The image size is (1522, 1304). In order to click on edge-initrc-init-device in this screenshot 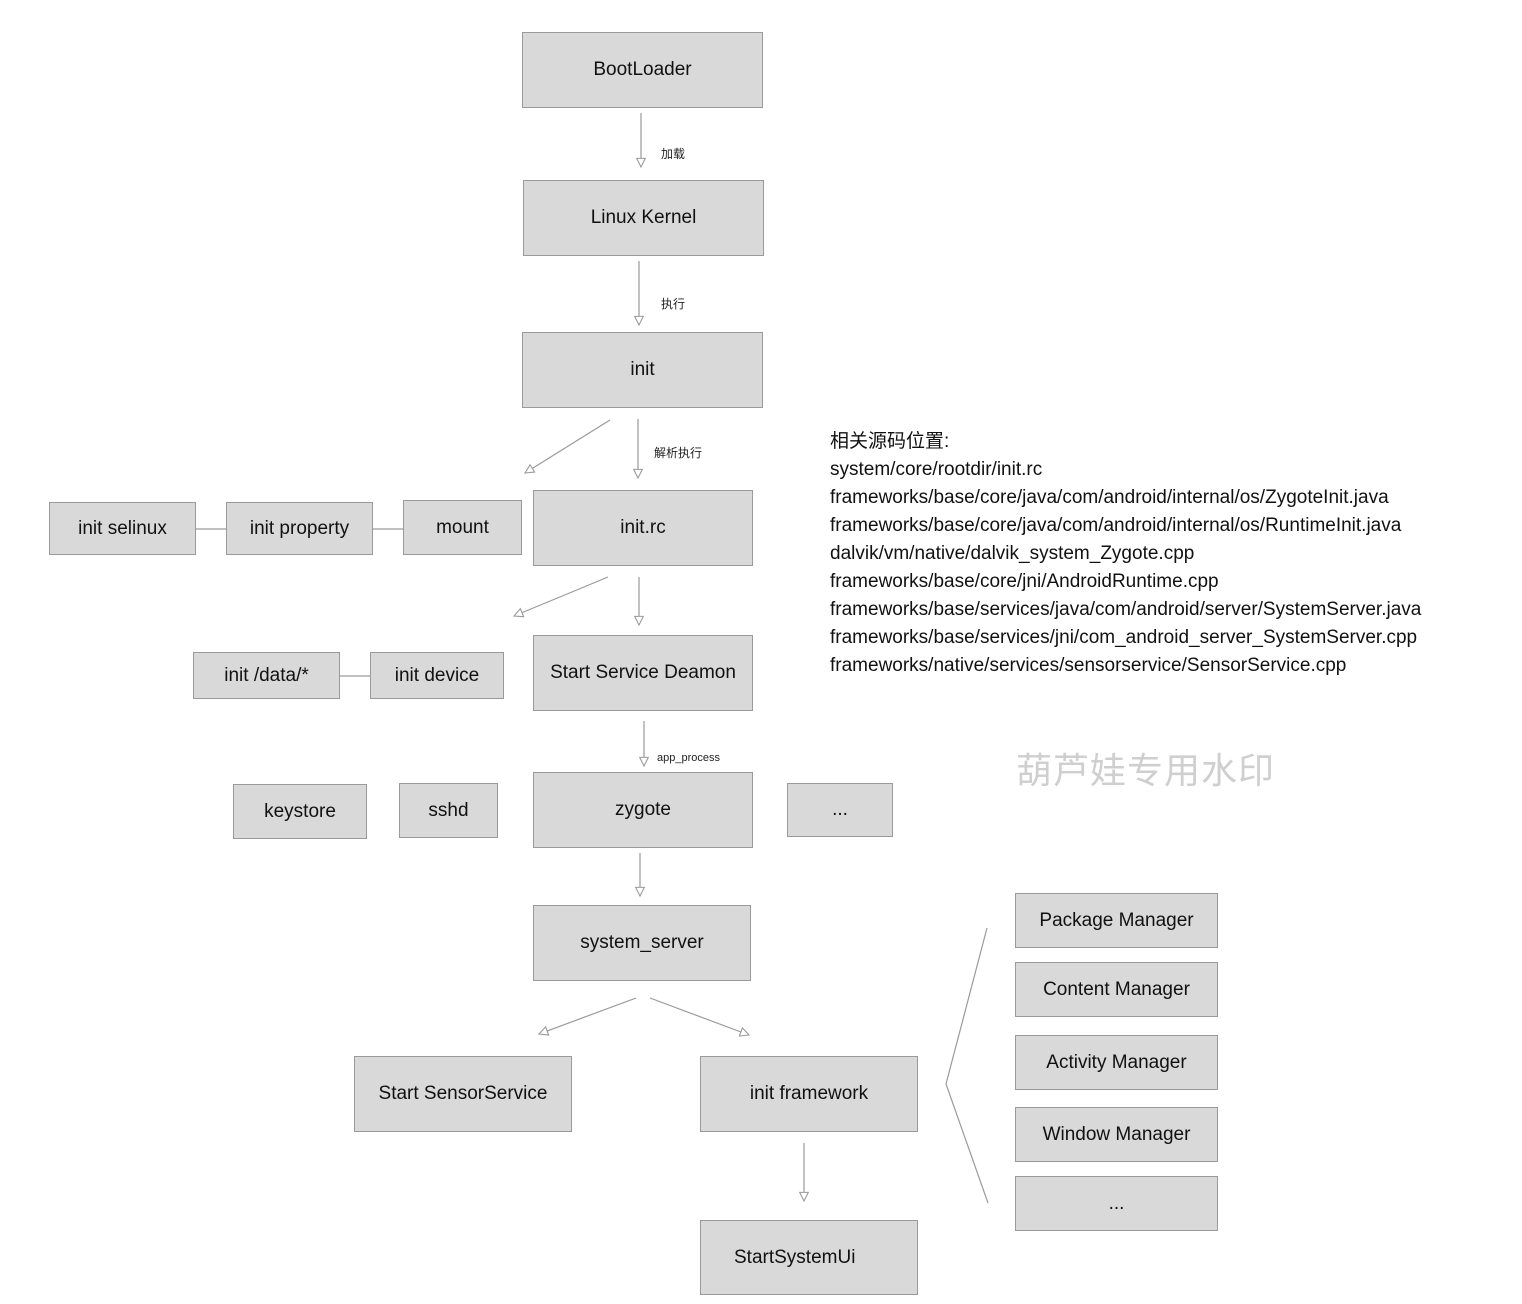, I will do `click(561, 596)`.